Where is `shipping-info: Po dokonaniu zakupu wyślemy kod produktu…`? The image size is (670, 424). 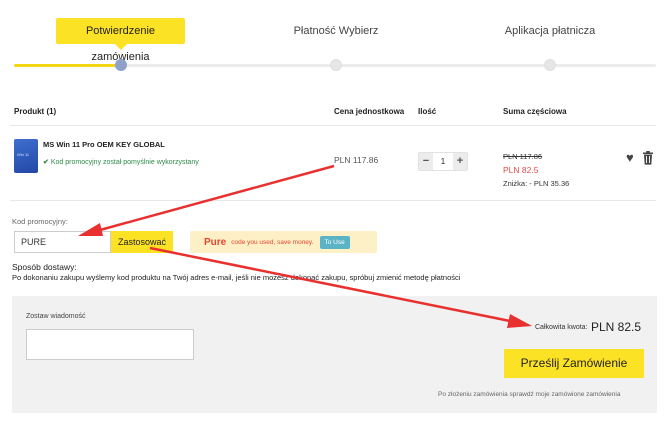 shipping-info: Po dokonaniu zakupu wyślemy kod produktu… is located at coordinates (236, 277).